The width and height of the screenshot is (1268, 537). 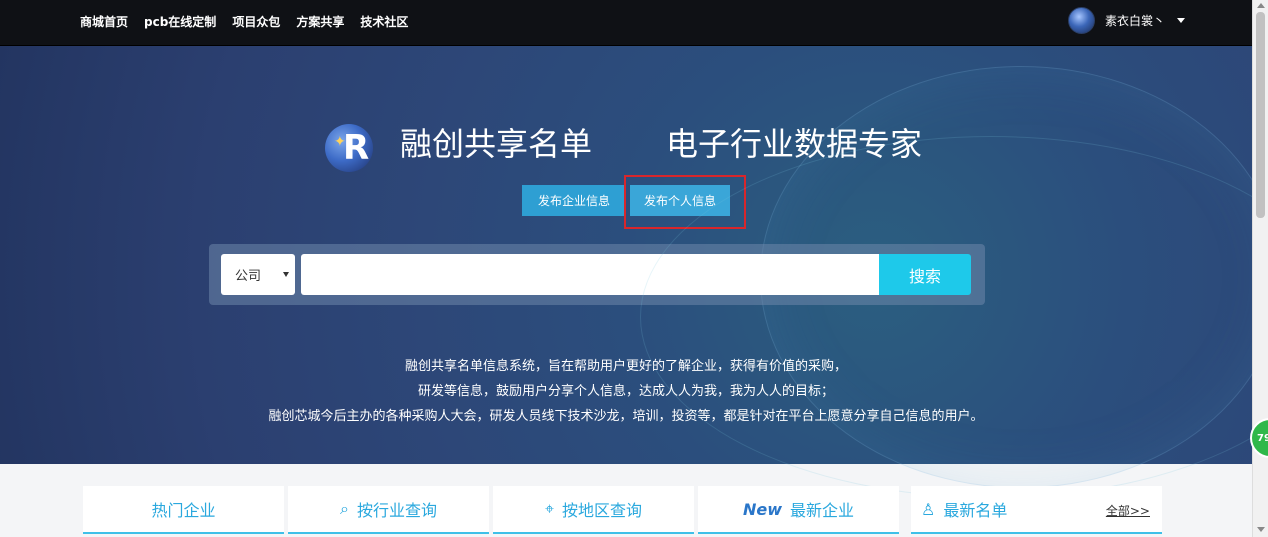 I want to click on publish-enterprise-button: 发布企业信息, so click(x=574, y=200).